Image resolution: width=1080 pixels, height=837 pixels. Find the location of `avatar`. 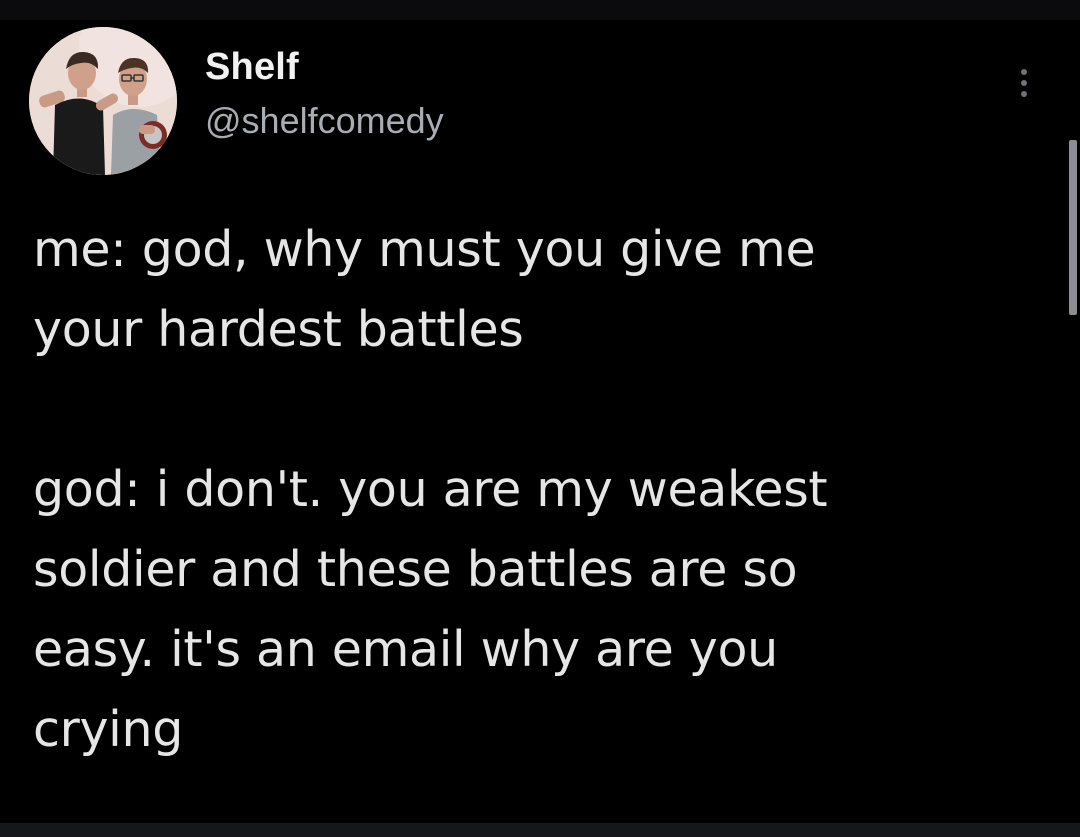

avatar is located at coordinates (103, 101).